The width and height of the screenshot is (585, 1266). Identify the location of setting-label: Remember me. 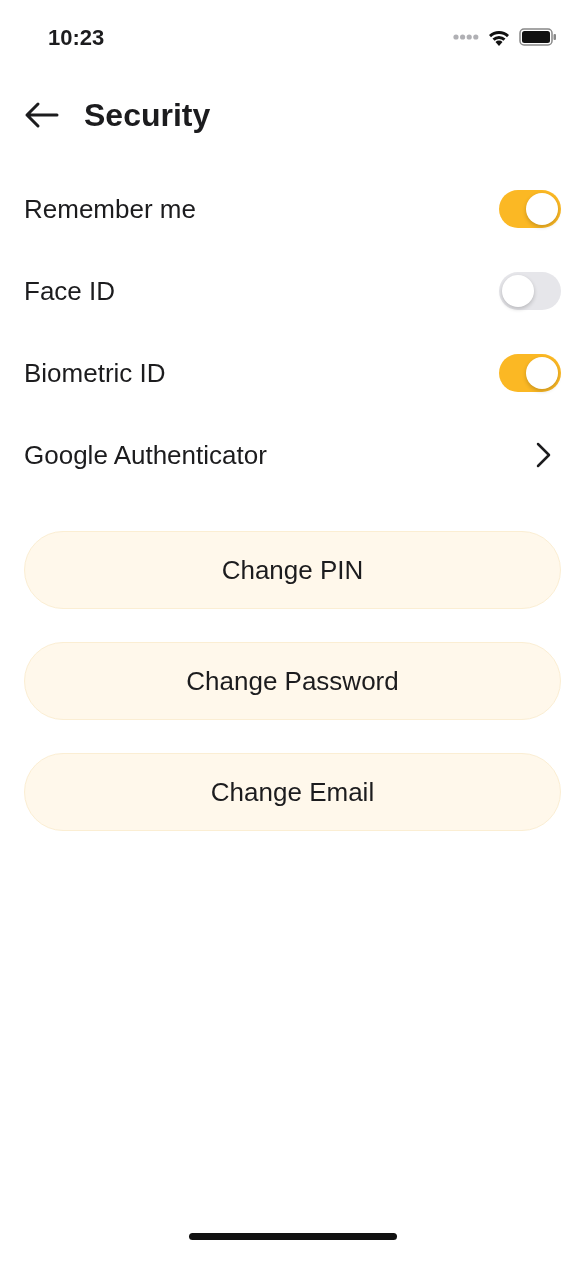
(110, 209).